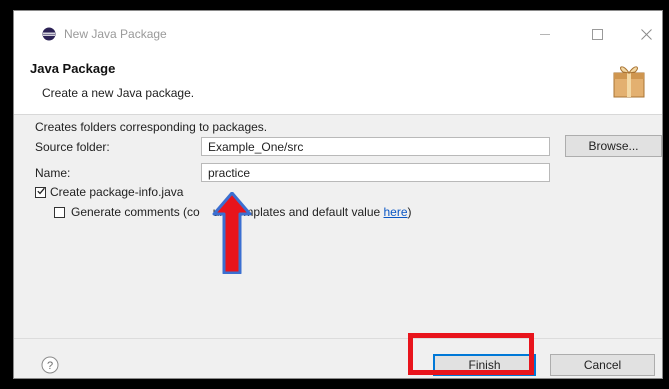  What do you see at coordinates (229, 173) in the screenshot?
I see `name-value: practice` at bounding box center [229, 173].